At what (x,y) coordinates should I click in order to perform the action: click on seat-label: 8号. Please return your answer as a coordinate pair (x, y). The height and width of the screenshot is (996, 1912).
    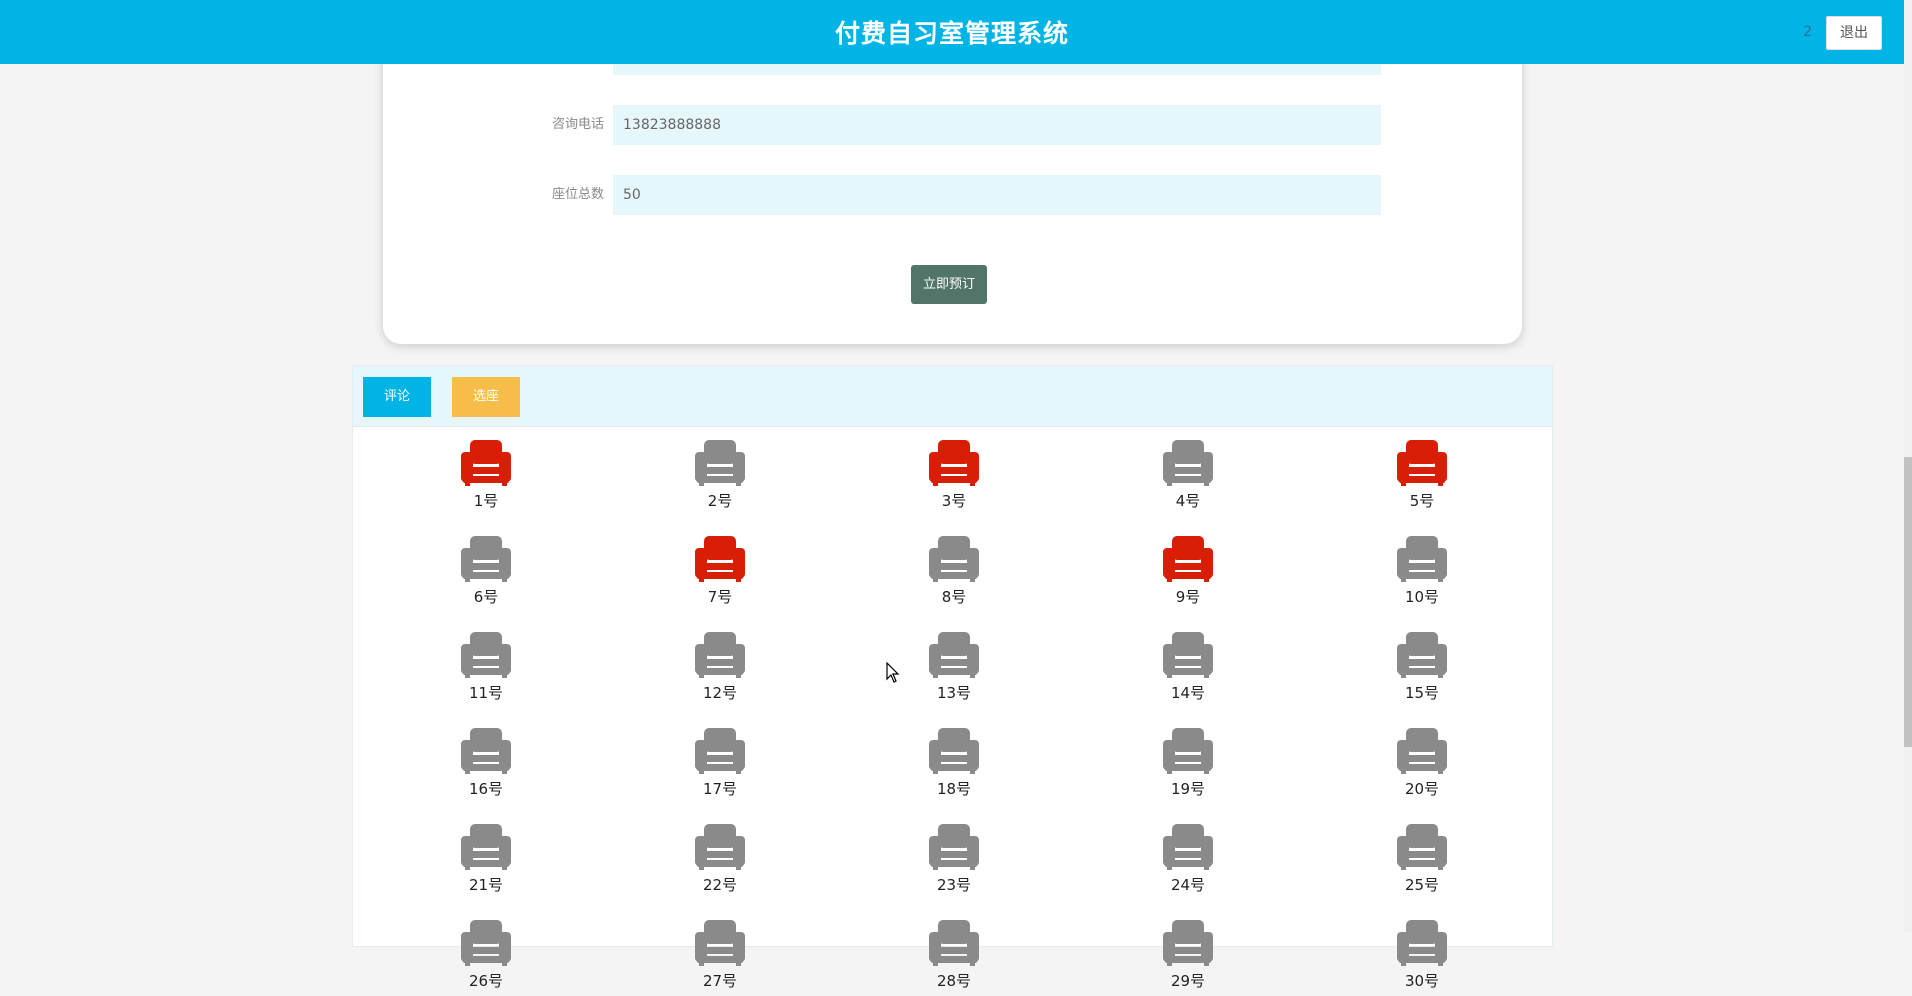
    Looking at the image, I should click on (954, 597).